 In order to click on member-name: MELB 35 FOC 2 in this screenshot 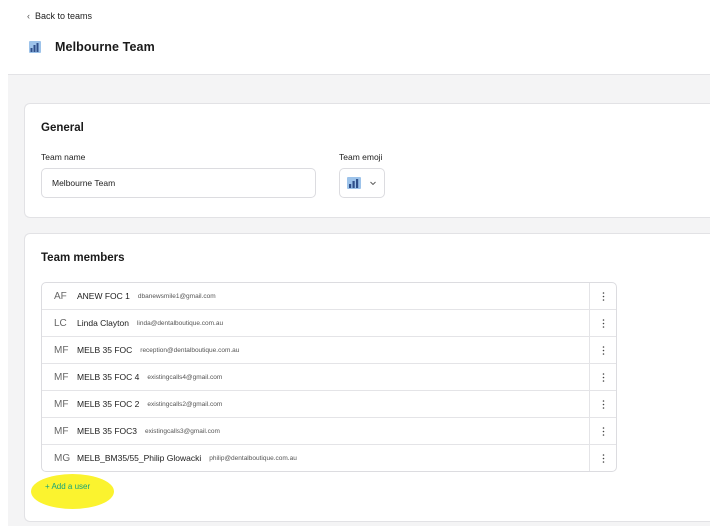, I will do `click(108, 404)`.